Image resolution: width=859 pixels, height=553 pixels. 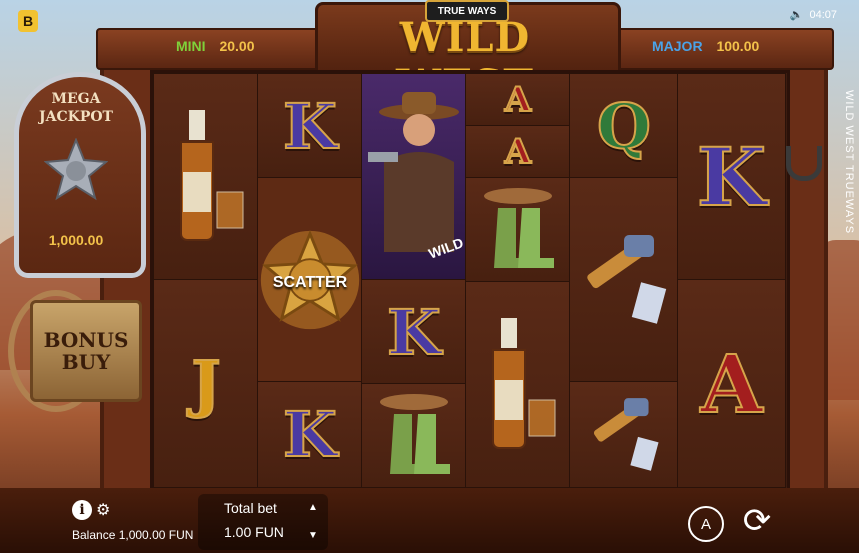 What do you see at coordinates (250, 508) in the screenshot?
I see `total-bet-label: Total bet` at bounding box center [250, 508].